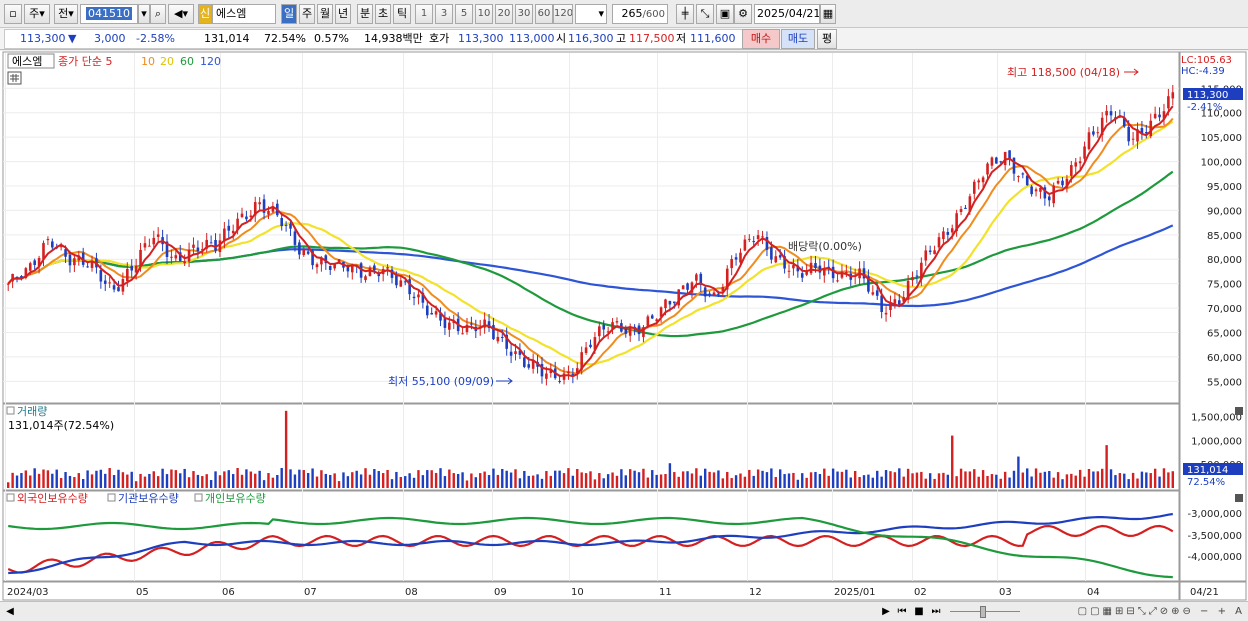 The height and width of the screenshot is (621, 1248). Describe the element at coordinates (10, 410) in the screenshot. I see `volume-panel-icon` at that location.